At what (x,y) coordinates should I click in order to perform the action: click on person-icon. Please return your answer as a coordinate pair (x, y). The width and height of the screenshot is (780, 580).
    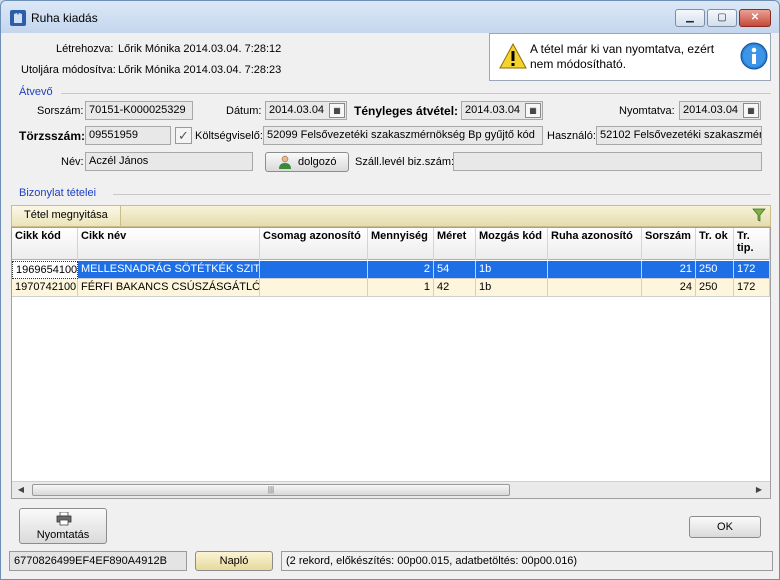
    Looking at the image, I should click on (285, 162).